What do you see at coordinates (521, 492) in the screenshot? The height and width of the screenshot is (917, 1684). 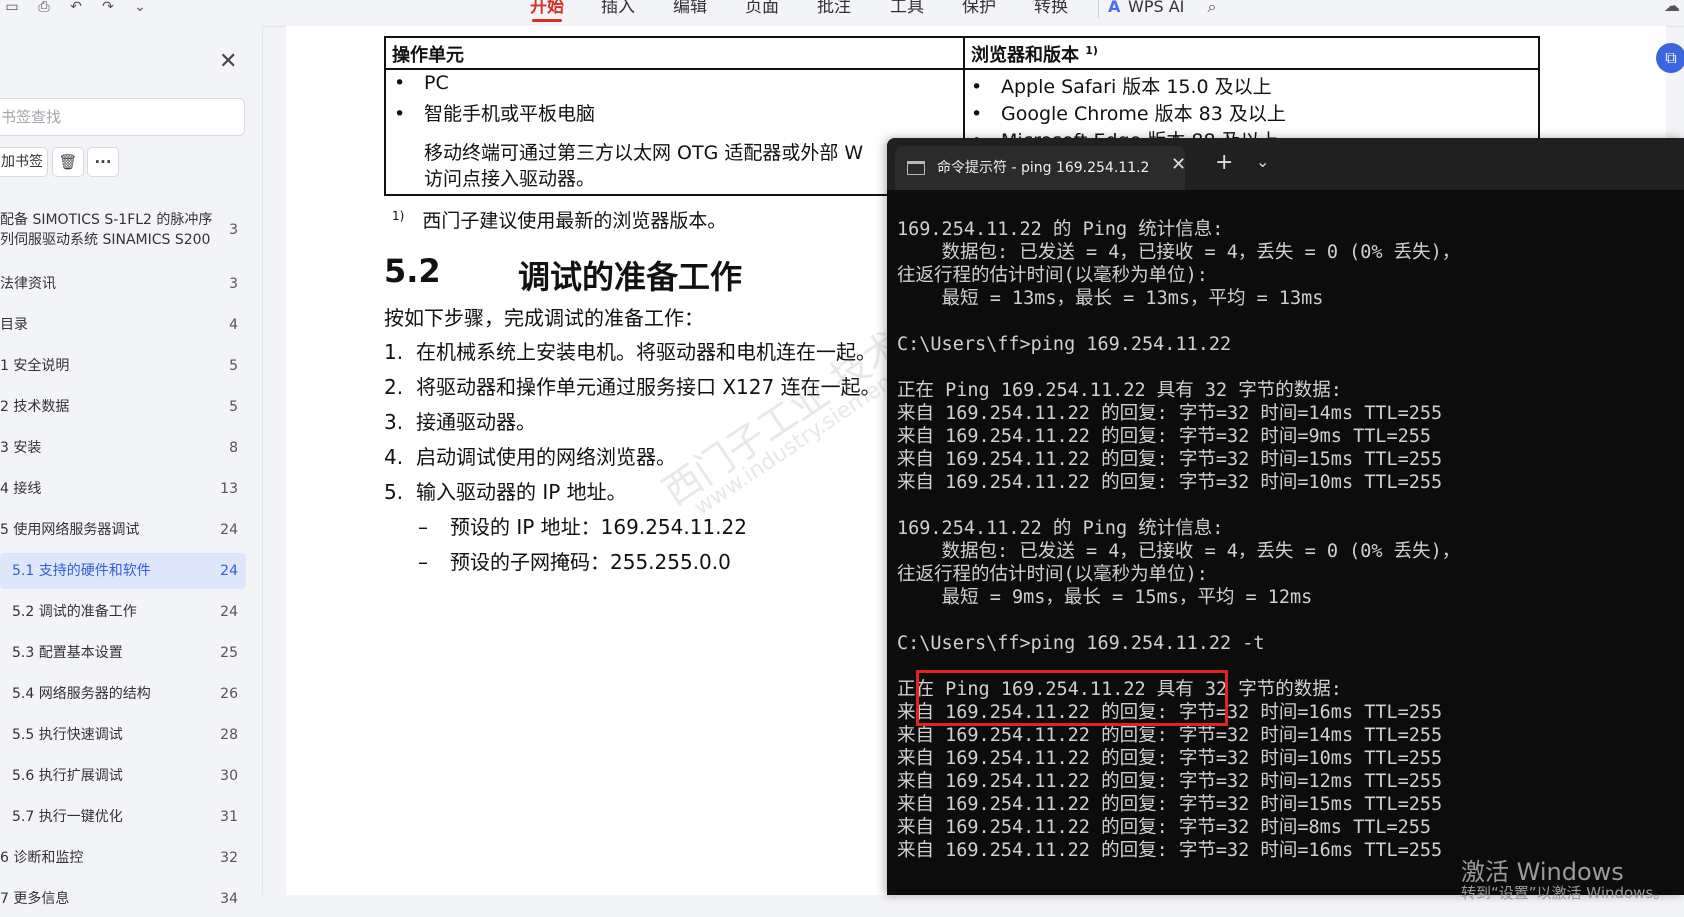 I see `step-text: 输入驱动器的 IP 地址。` at bounding box center [521, 492].